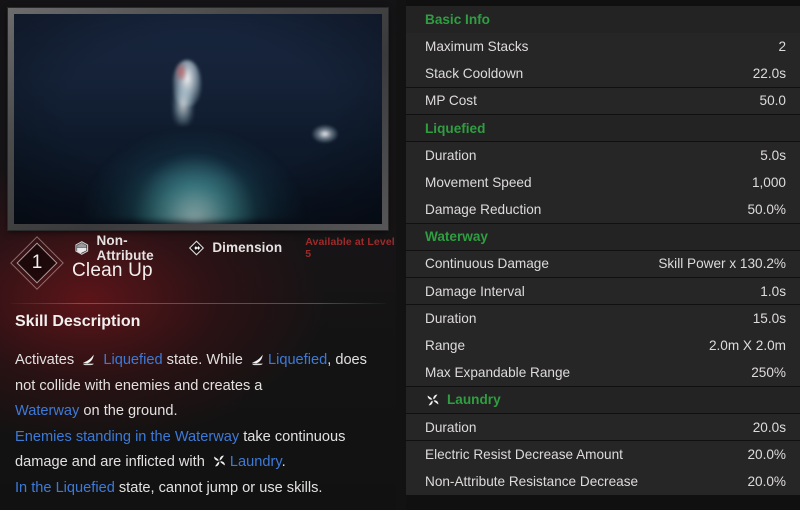  Describe the element at coordinates (350, 247) in the screenshot. I see `availability-label: Available at Level 5` at that location.